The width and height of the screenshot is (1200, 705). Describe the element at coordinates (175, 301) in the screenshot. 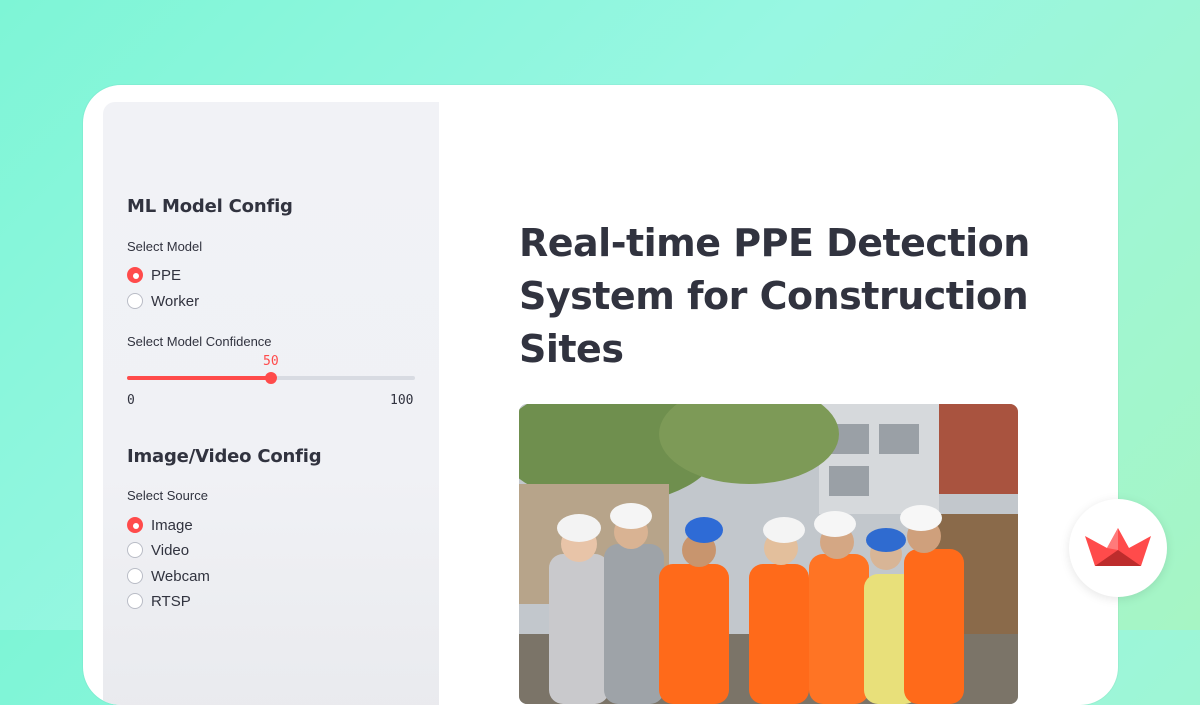

I see `model-option-label: Worker` at that location.